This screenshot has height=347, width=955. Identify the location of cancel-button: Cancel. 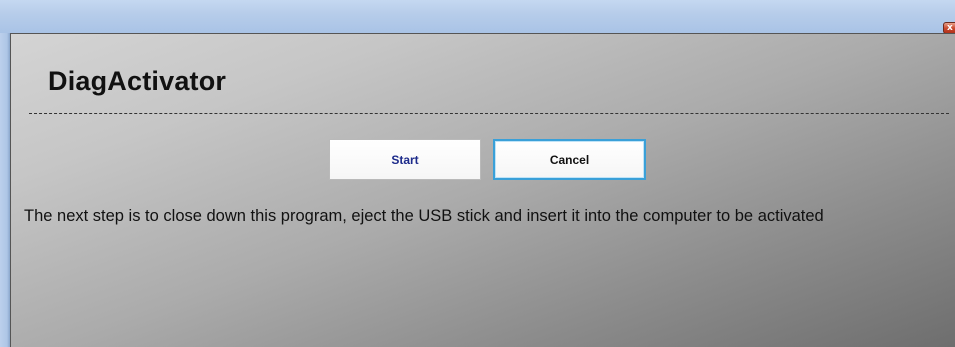
(569, 159).